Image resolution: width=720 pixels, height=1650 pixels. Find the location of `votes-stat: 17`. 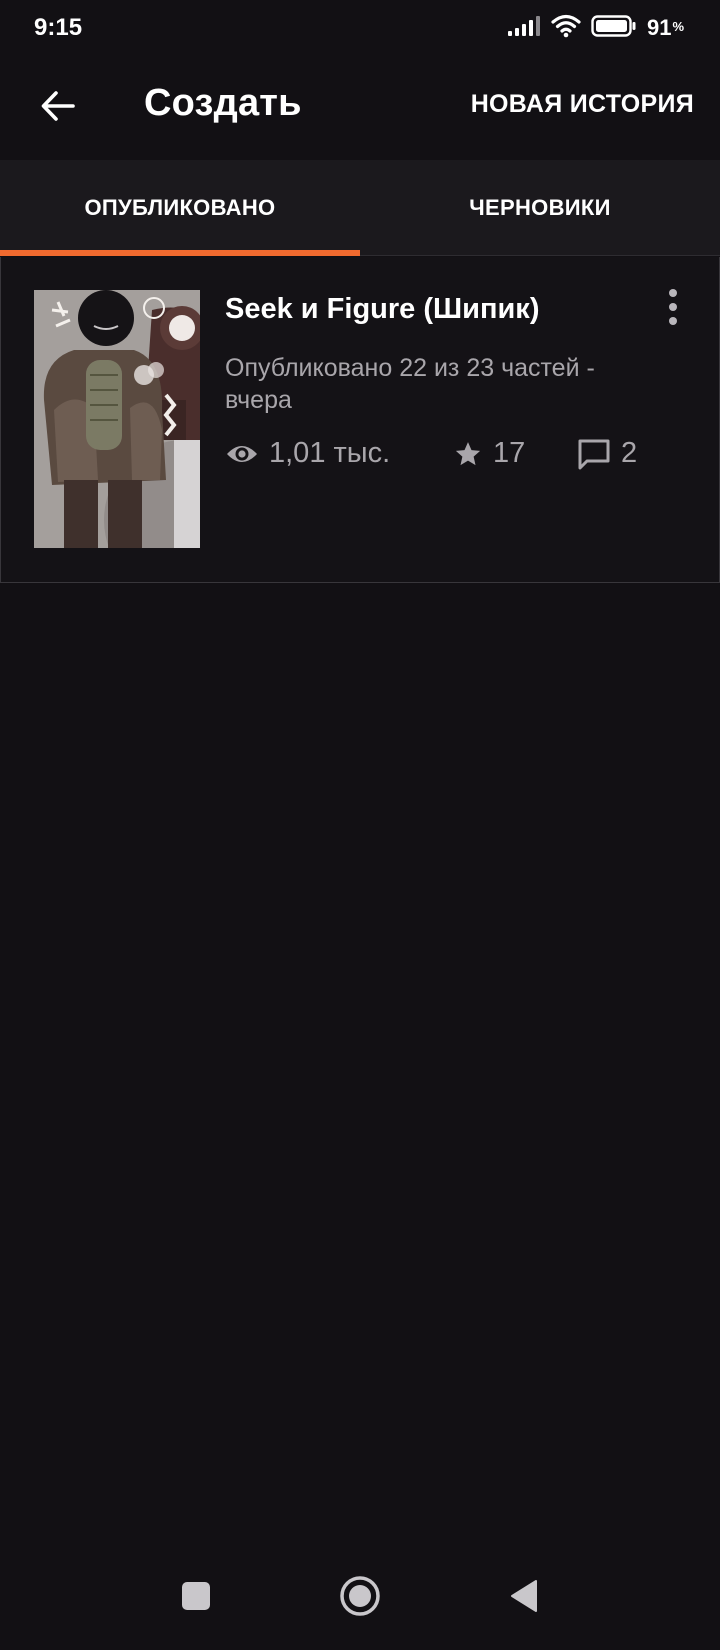

votes-stat: 17 is located at coordinates (515, 453).